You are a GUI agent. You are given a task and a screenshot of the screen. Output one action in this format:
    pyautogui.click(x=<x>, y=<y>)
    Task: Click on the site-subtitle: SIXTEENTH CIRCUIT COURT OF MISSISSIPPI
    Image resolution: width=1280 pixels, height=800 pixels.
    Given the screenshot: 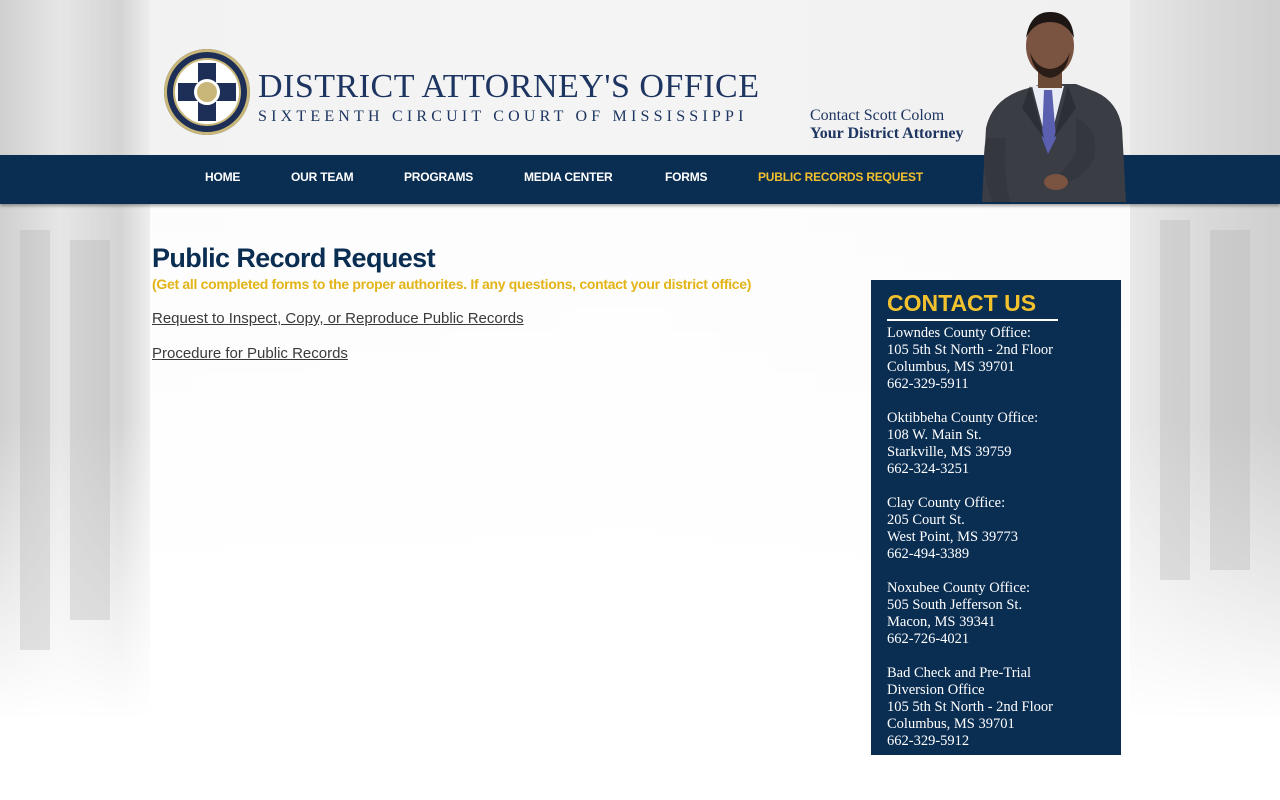 What is the action you would take?
    pyautogui.click(x=503, y=116)
    